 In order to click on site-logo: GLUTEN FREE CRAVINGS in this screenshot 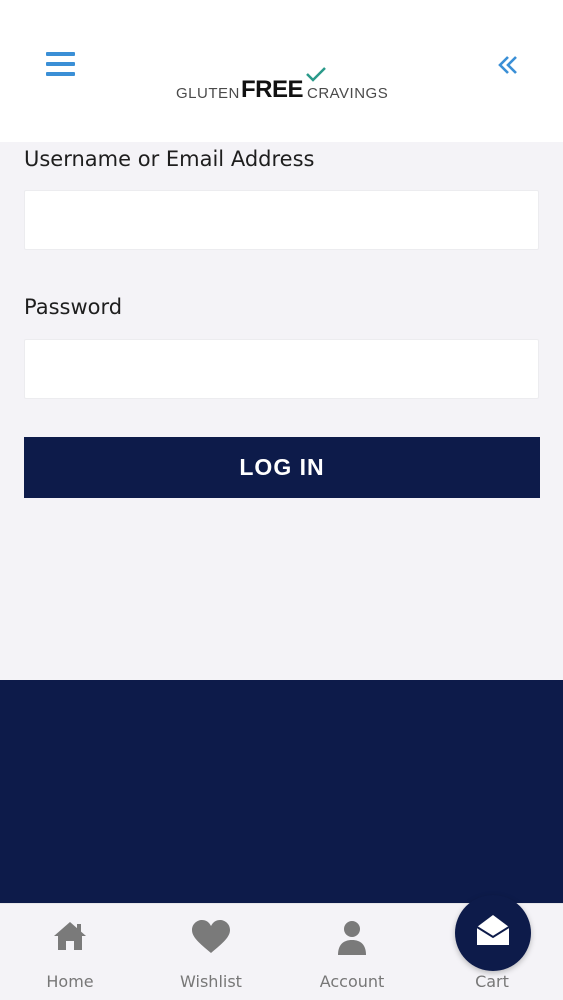, I will do `click(282, 86)`.